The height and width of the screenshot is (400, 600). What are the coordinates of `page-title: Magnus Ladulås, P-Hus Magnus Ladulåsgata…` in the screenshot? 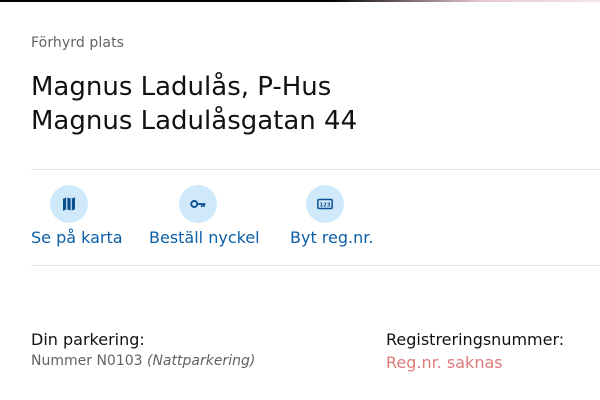 It's located at (194, 104).